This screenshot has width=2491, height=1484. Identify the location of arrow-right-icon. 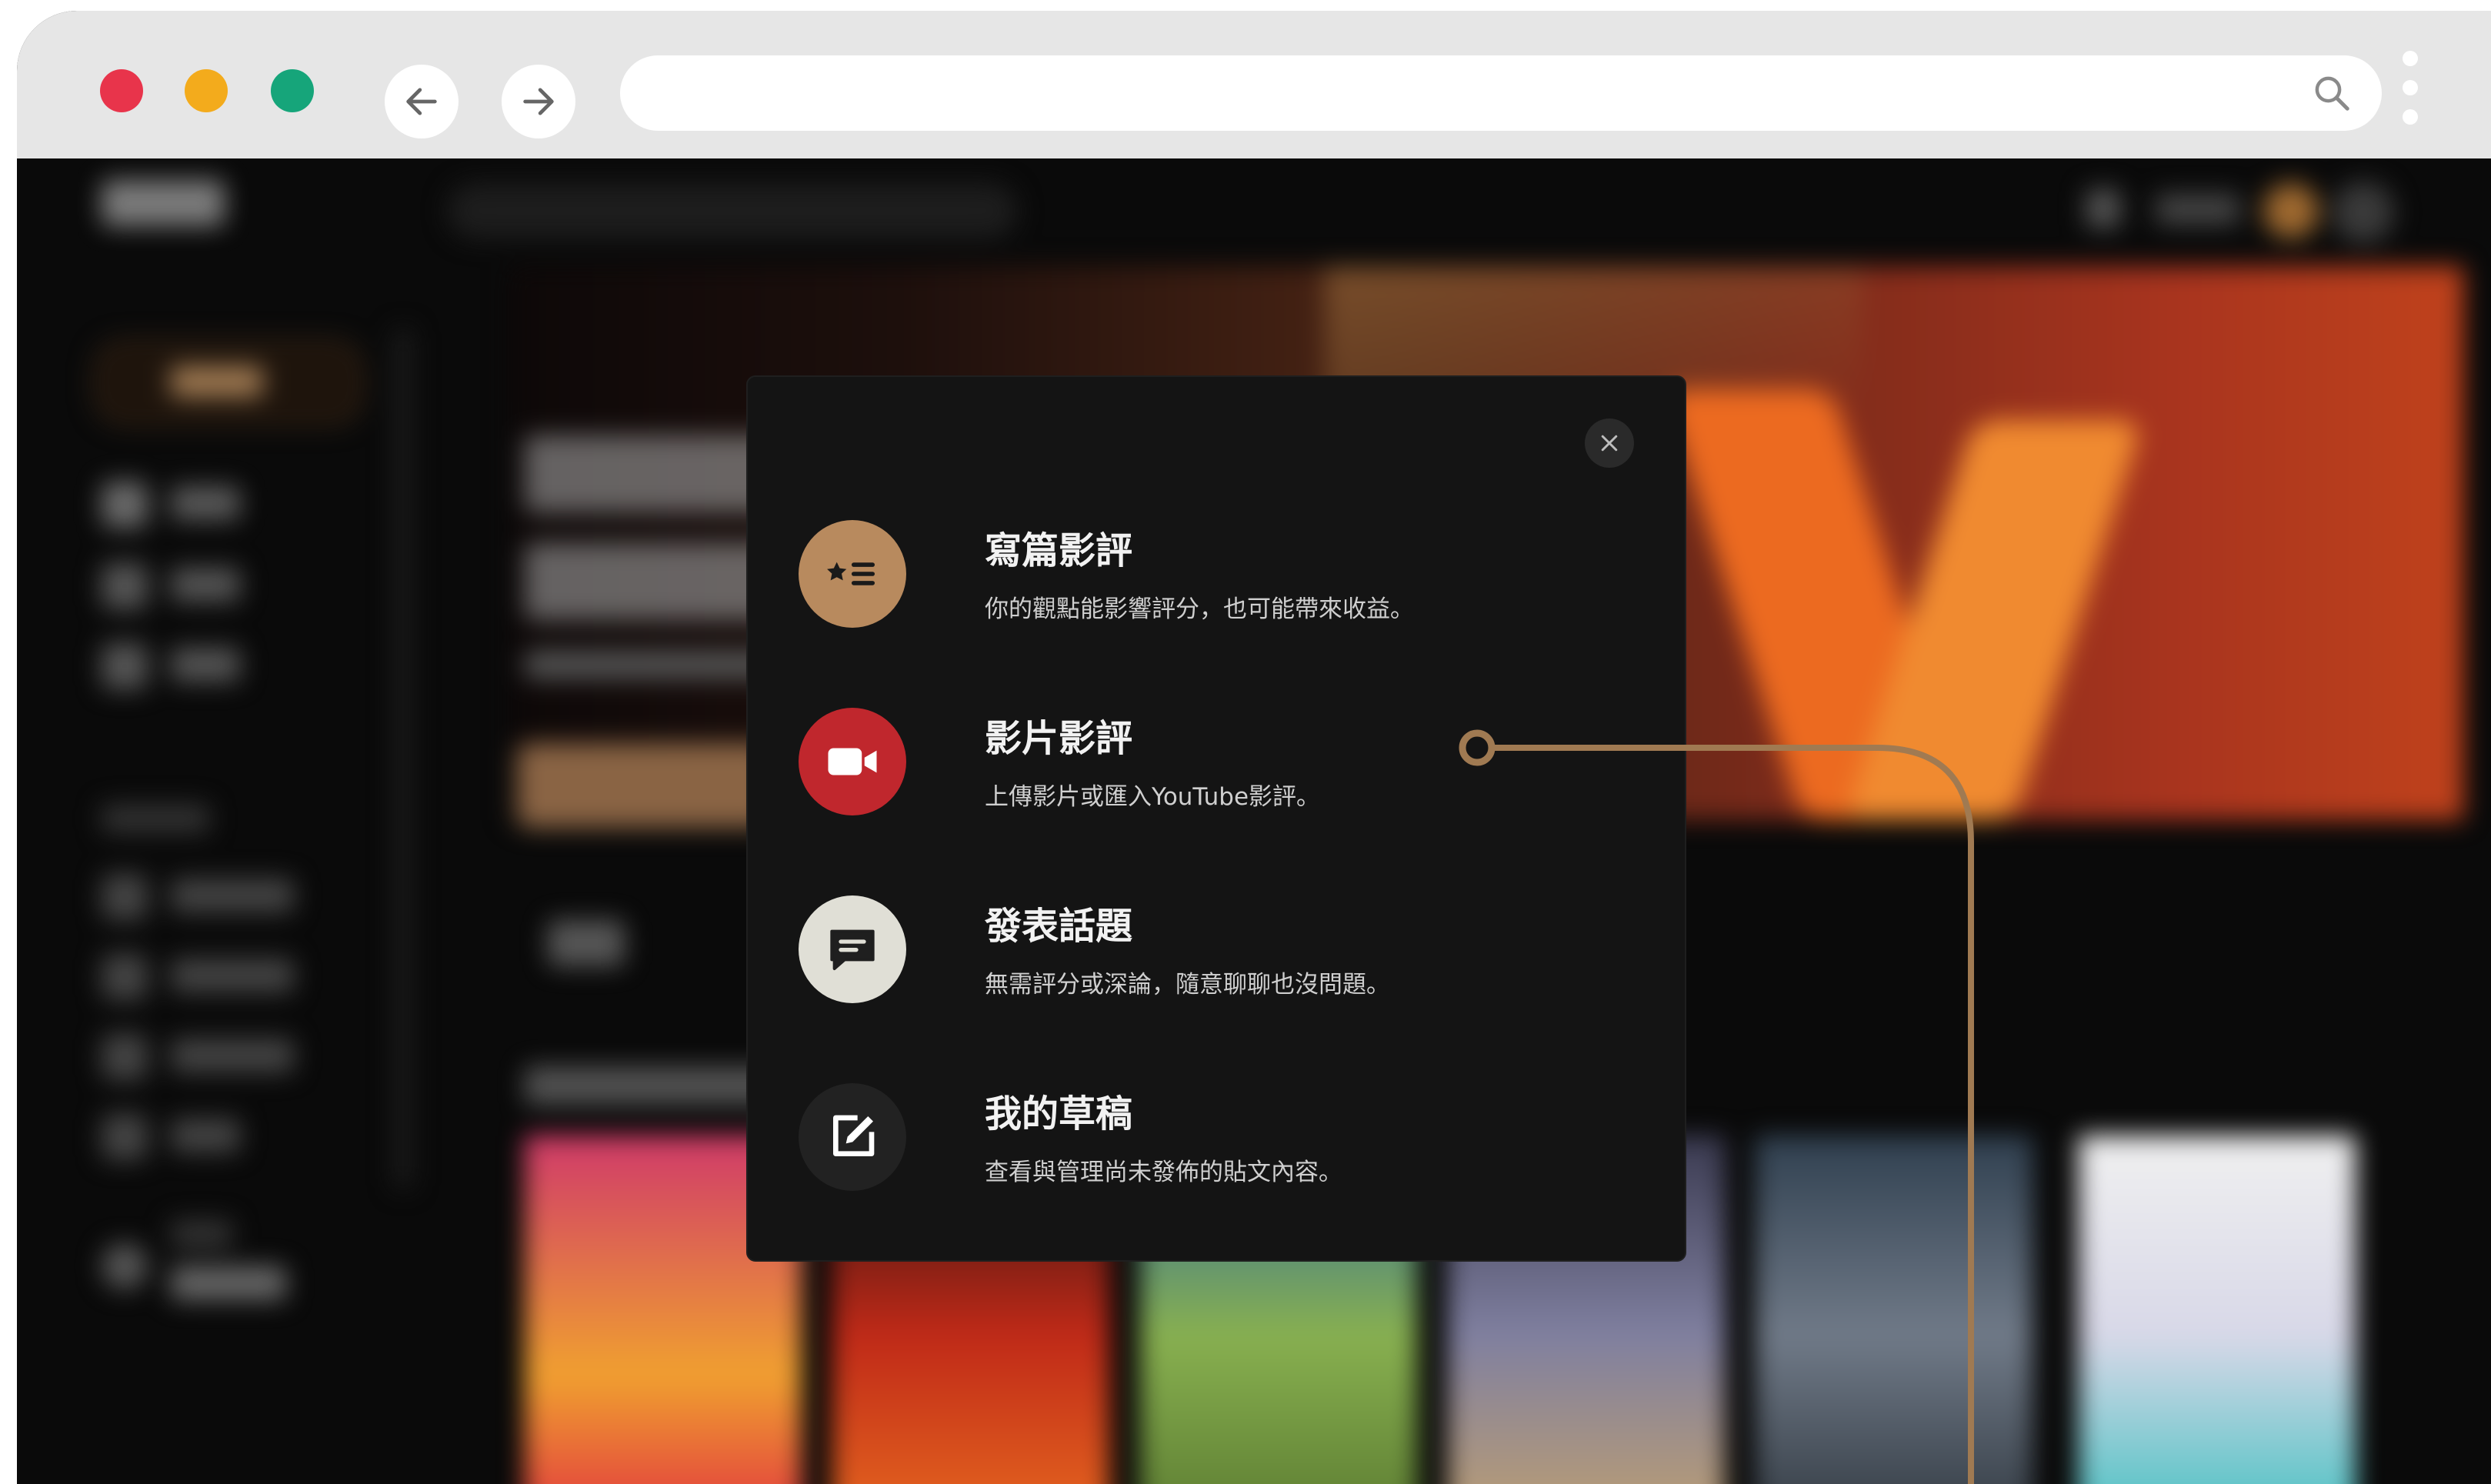
(539, 101).